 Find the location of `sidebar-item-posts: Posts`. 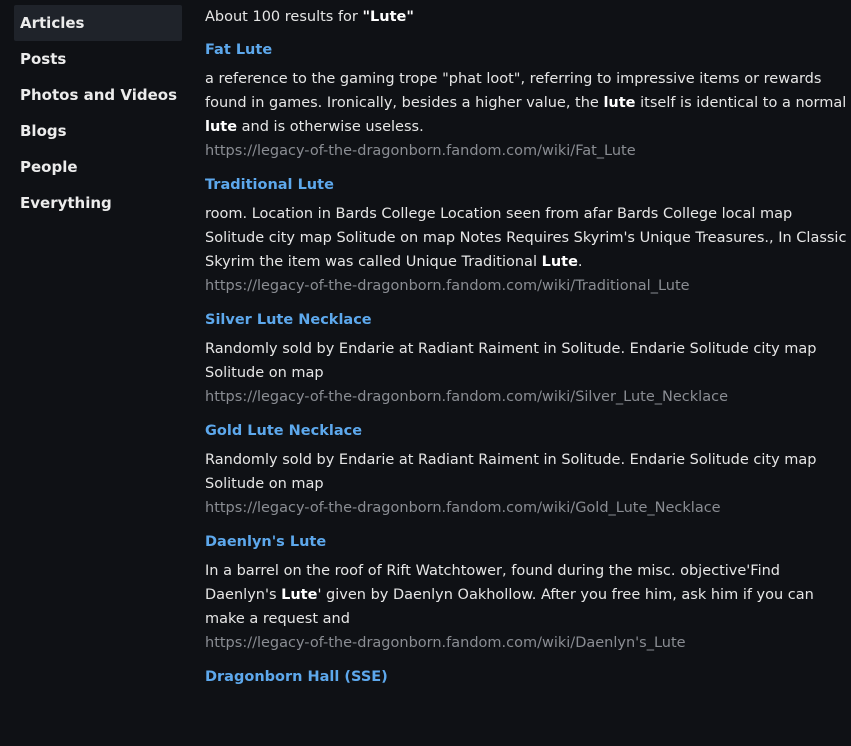

sidebar-item-posts: Posts is located at coordinates (98, 59).